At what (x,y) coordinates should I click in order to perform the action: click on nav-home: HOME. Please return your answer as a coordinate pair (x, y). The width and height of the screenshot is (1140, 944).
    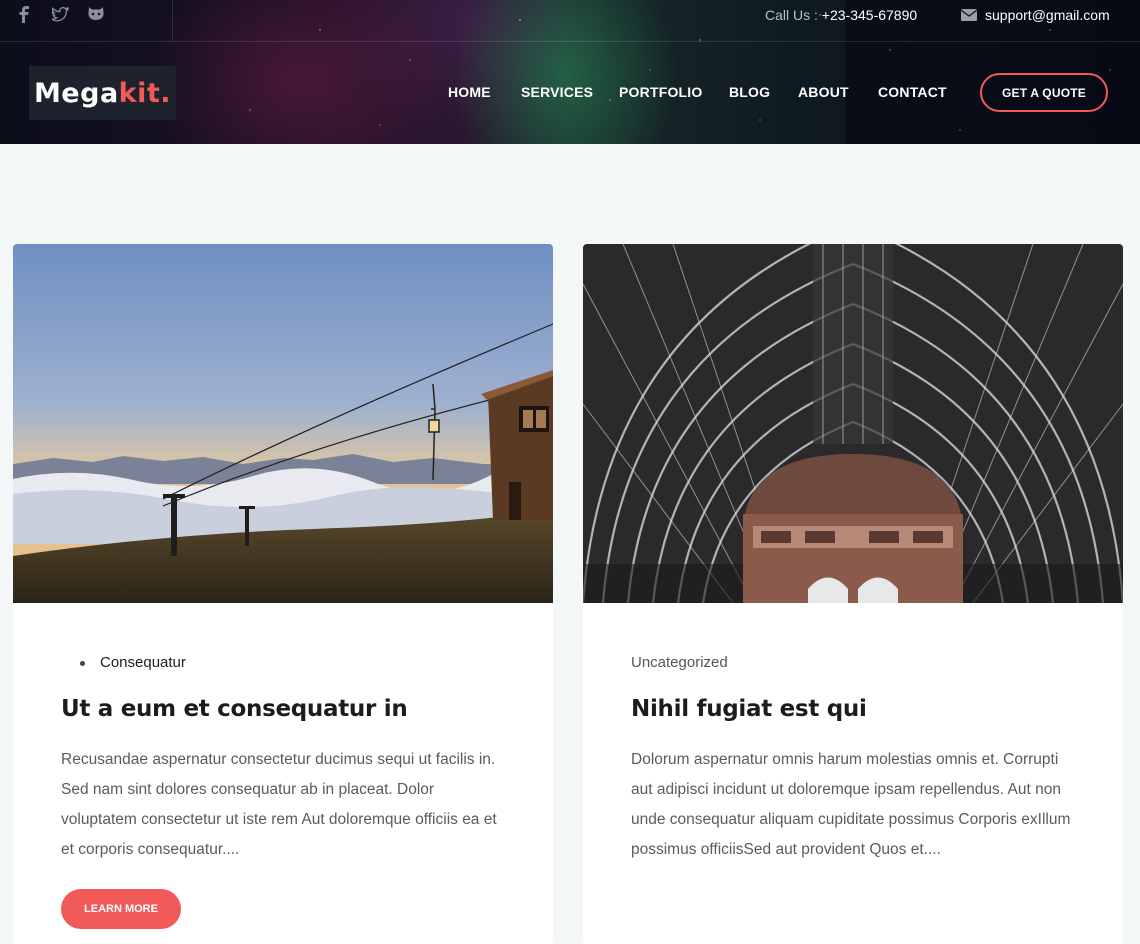
    Looking at the image, I should click on (469, 92).